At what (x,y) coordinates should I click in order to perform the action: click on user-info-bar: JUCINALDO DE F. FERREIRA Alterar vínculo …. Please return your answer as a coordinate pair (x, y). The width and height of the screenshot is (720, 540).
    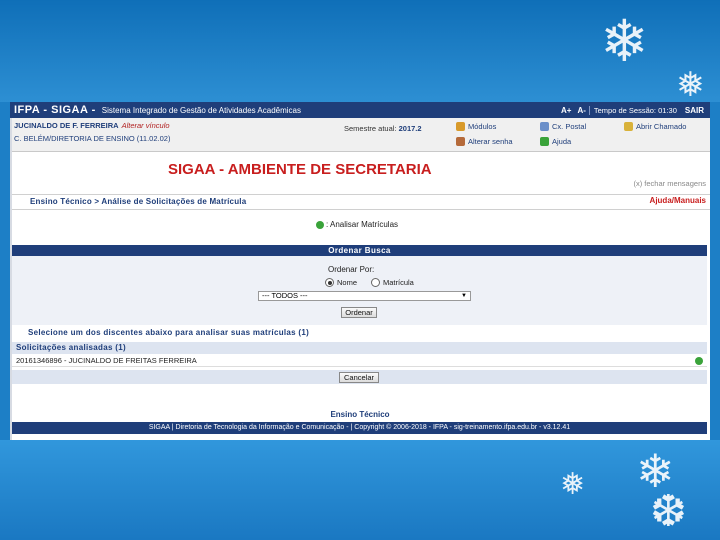
    Looking at the image, I should click on (360, 135).